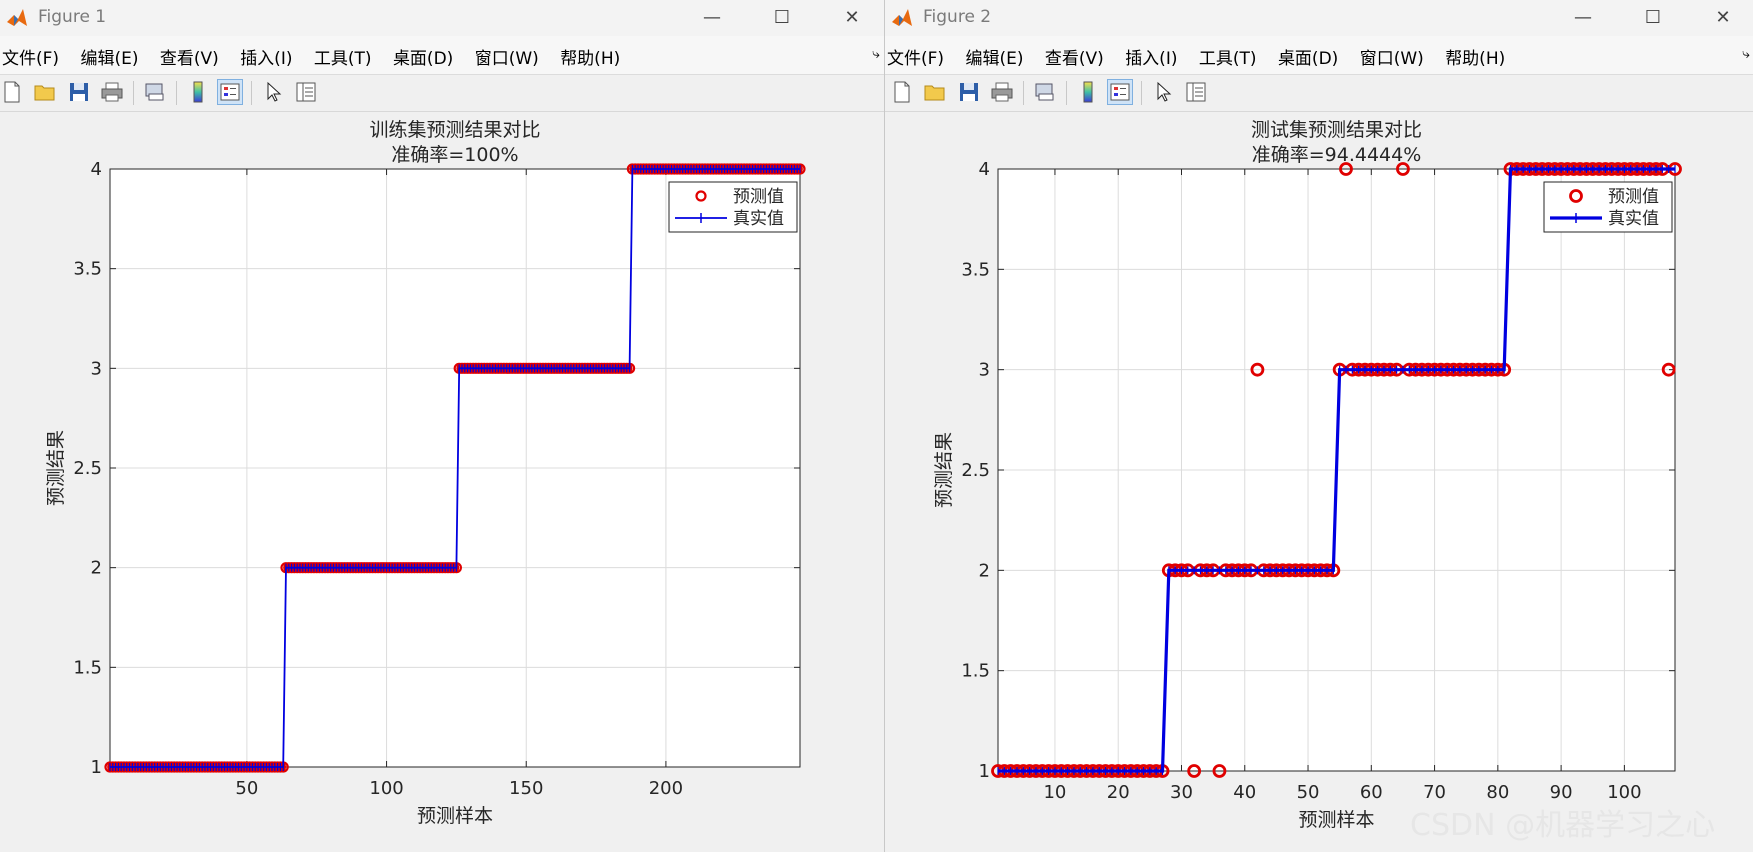  What do you see at coordinates (1118, 792) in the screenshot?
I see `x-tick-label: 20` at bounding box center [1118, 792].